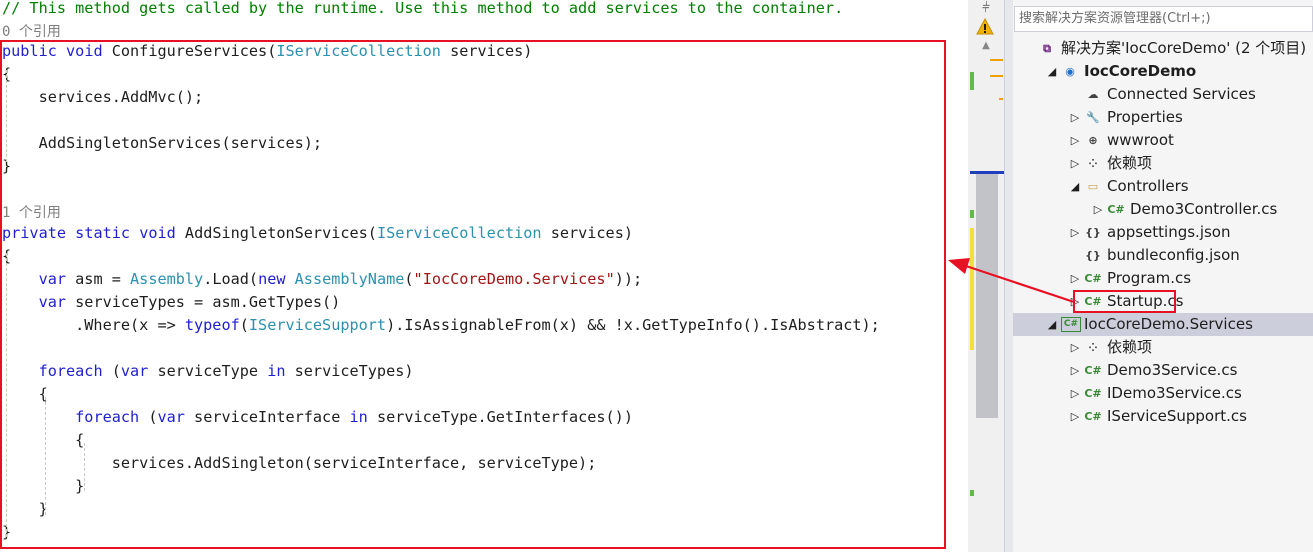 The height and width of the screenshot is (552, 1313). Describe the element at coordinates (985, 27) in the screenshot. I see `warning-icon` at that location.